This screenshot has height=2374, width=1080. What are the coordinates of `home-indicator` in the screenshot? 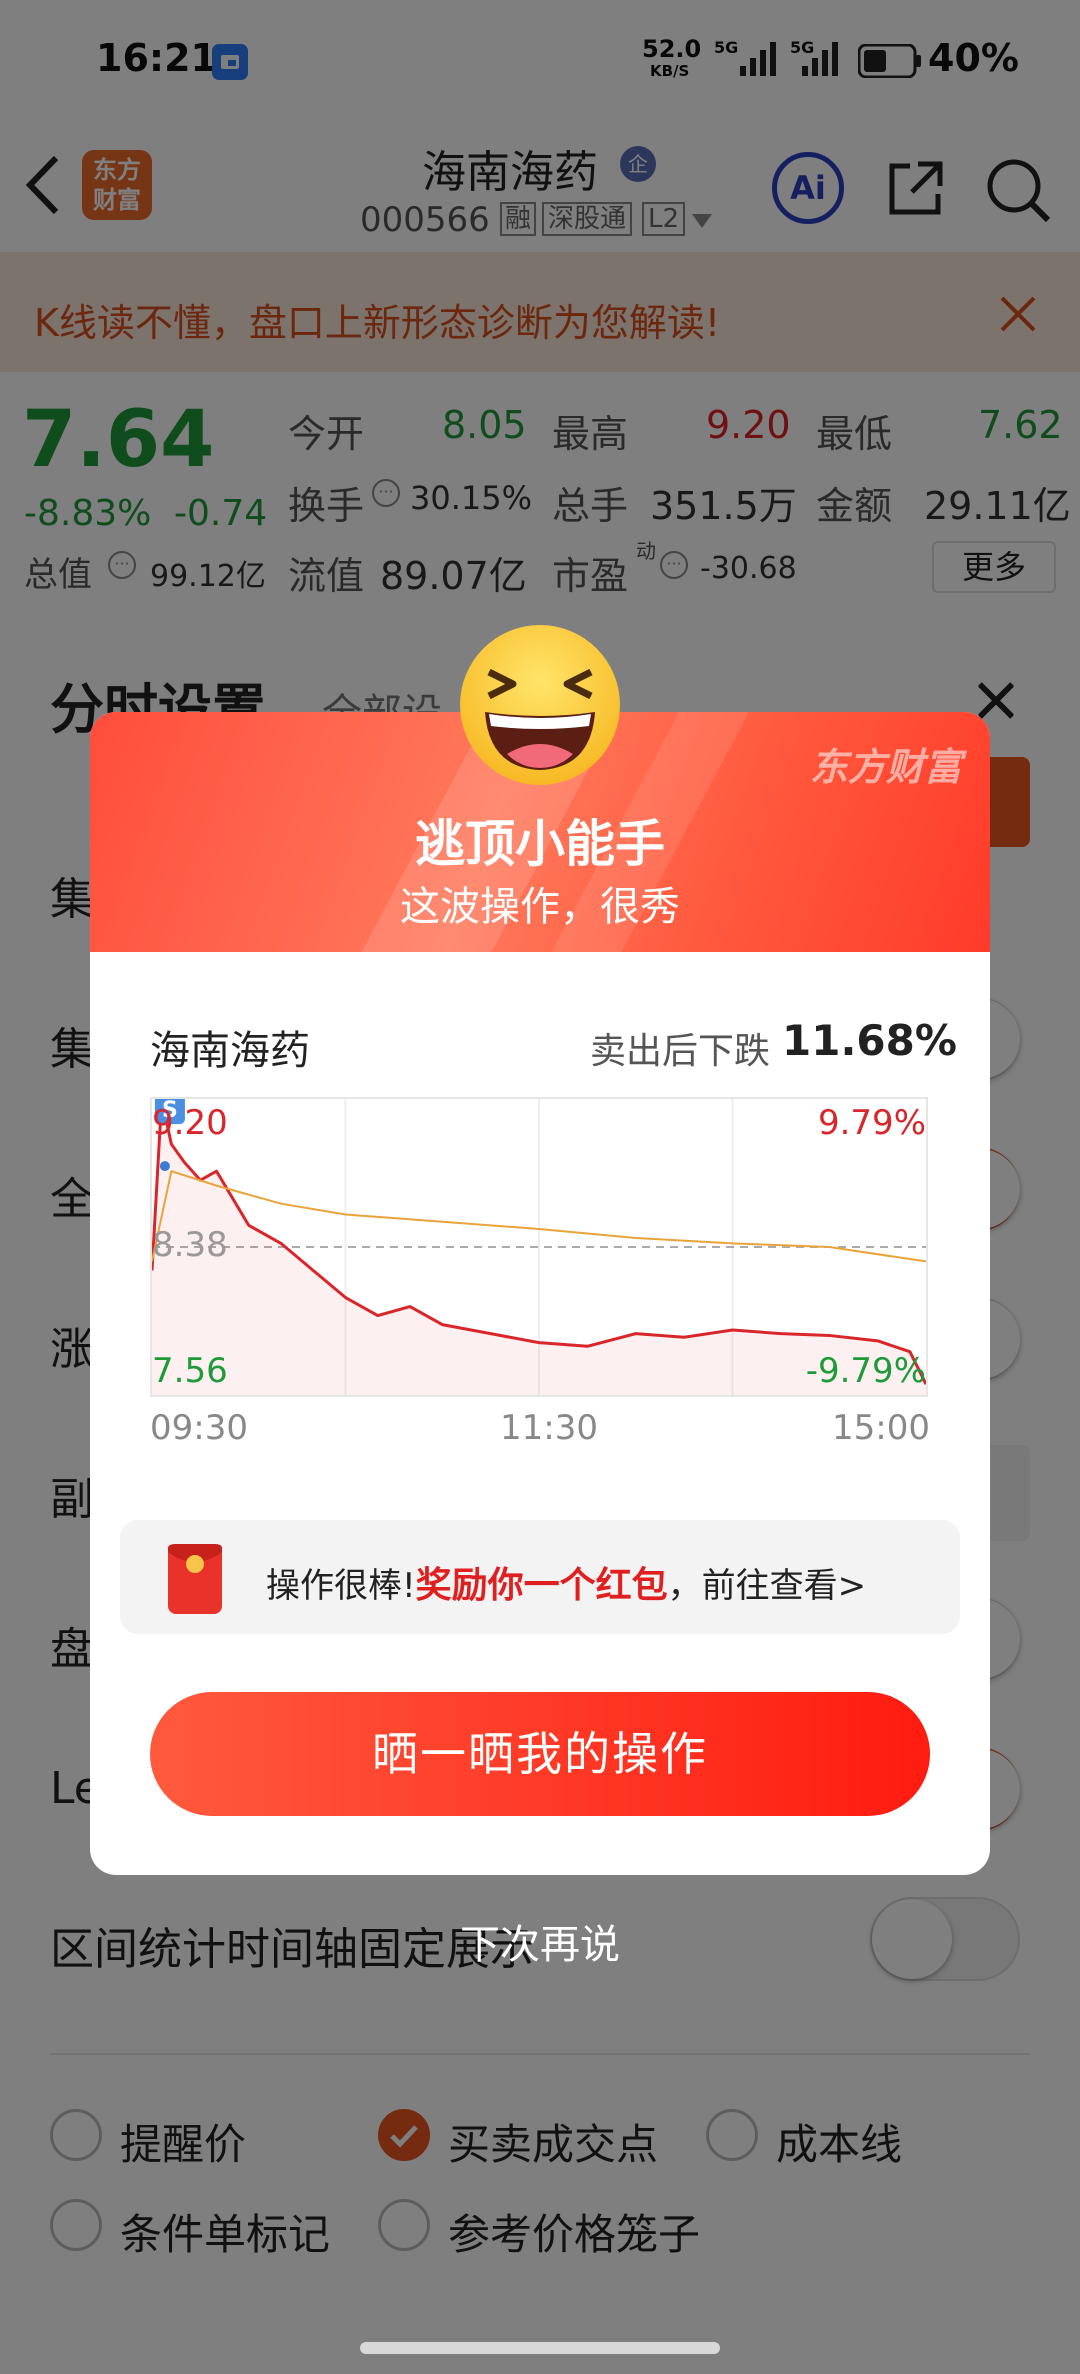 It's located at (540, 2348).